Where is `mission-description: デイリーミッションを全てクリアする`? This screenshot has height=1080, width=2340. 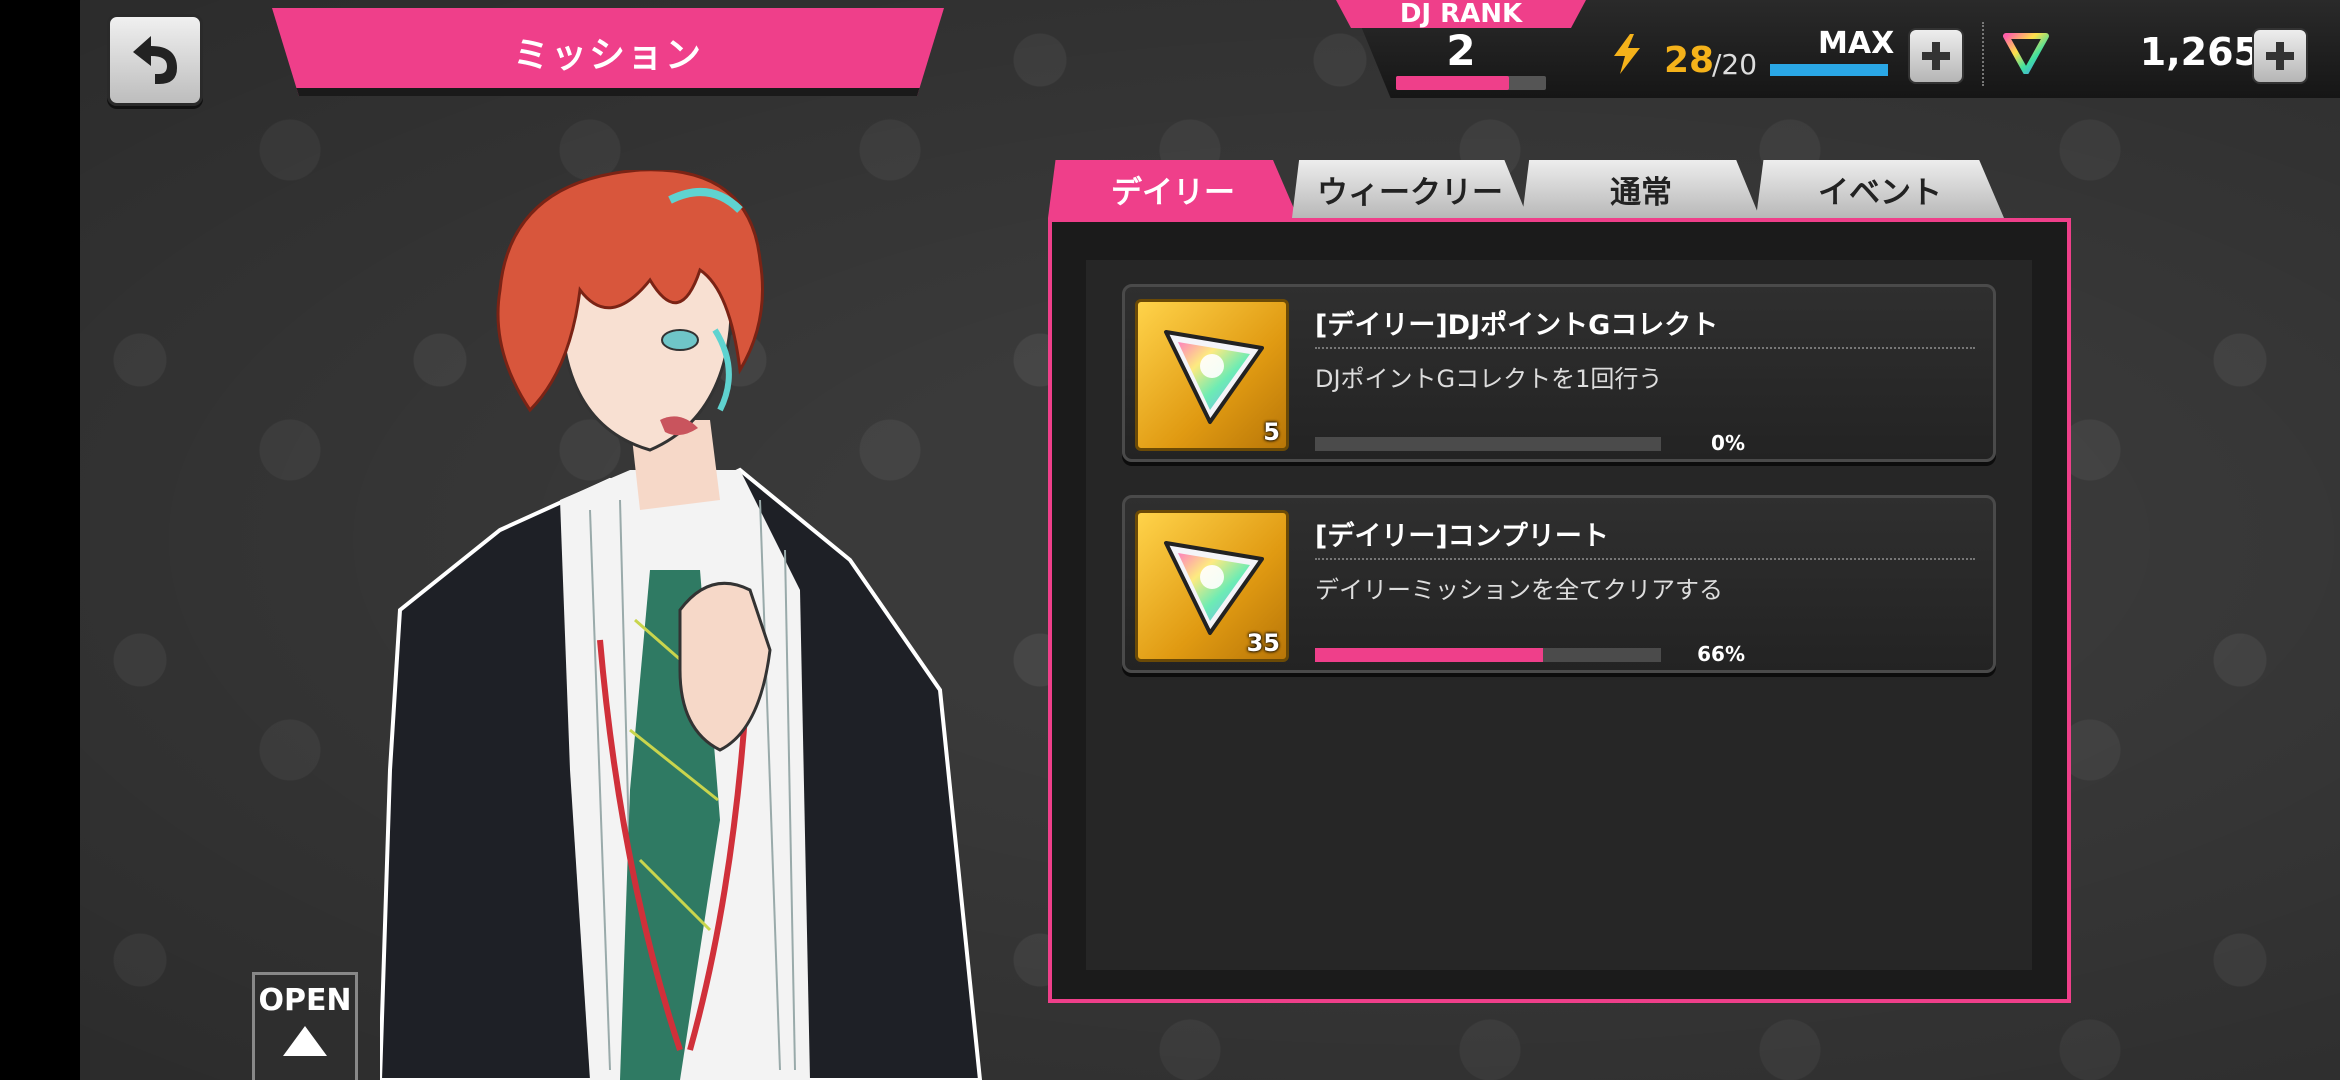 mission-description: デイリーミッションを全てクリアする is located at coordinates (1519, 590).